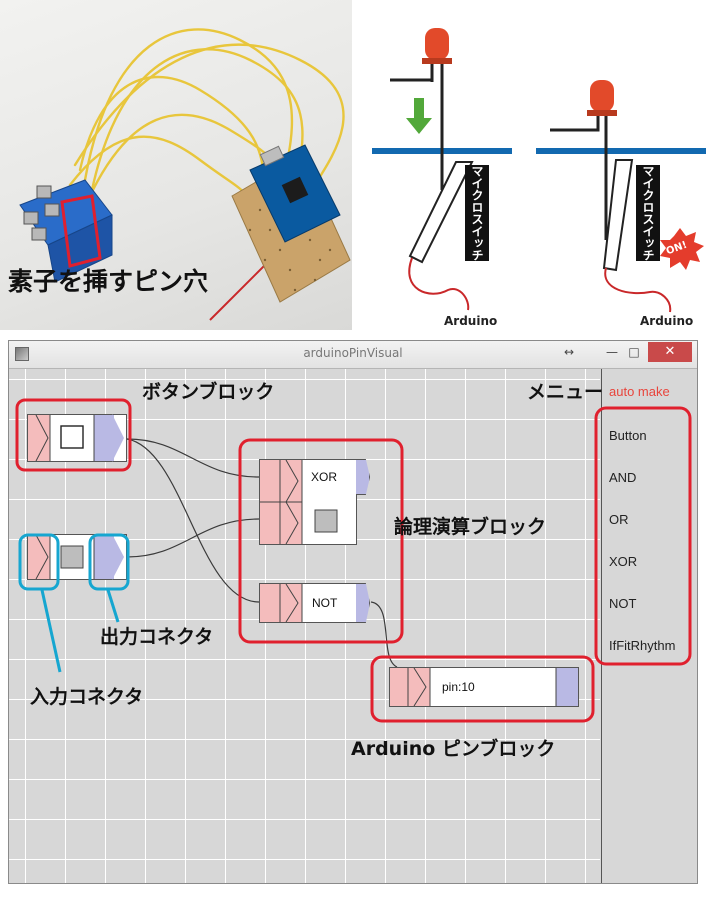 This screenshot has width=712, height=901. I want to click on menu-item-and: AND, so click(622, 477).